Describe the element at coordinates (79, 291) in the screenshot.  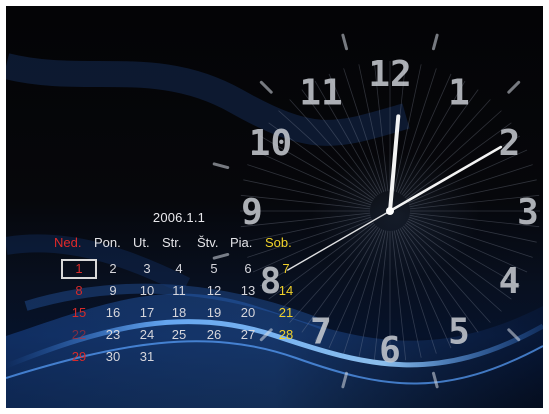
I see `calendar-day: 8` at that location.